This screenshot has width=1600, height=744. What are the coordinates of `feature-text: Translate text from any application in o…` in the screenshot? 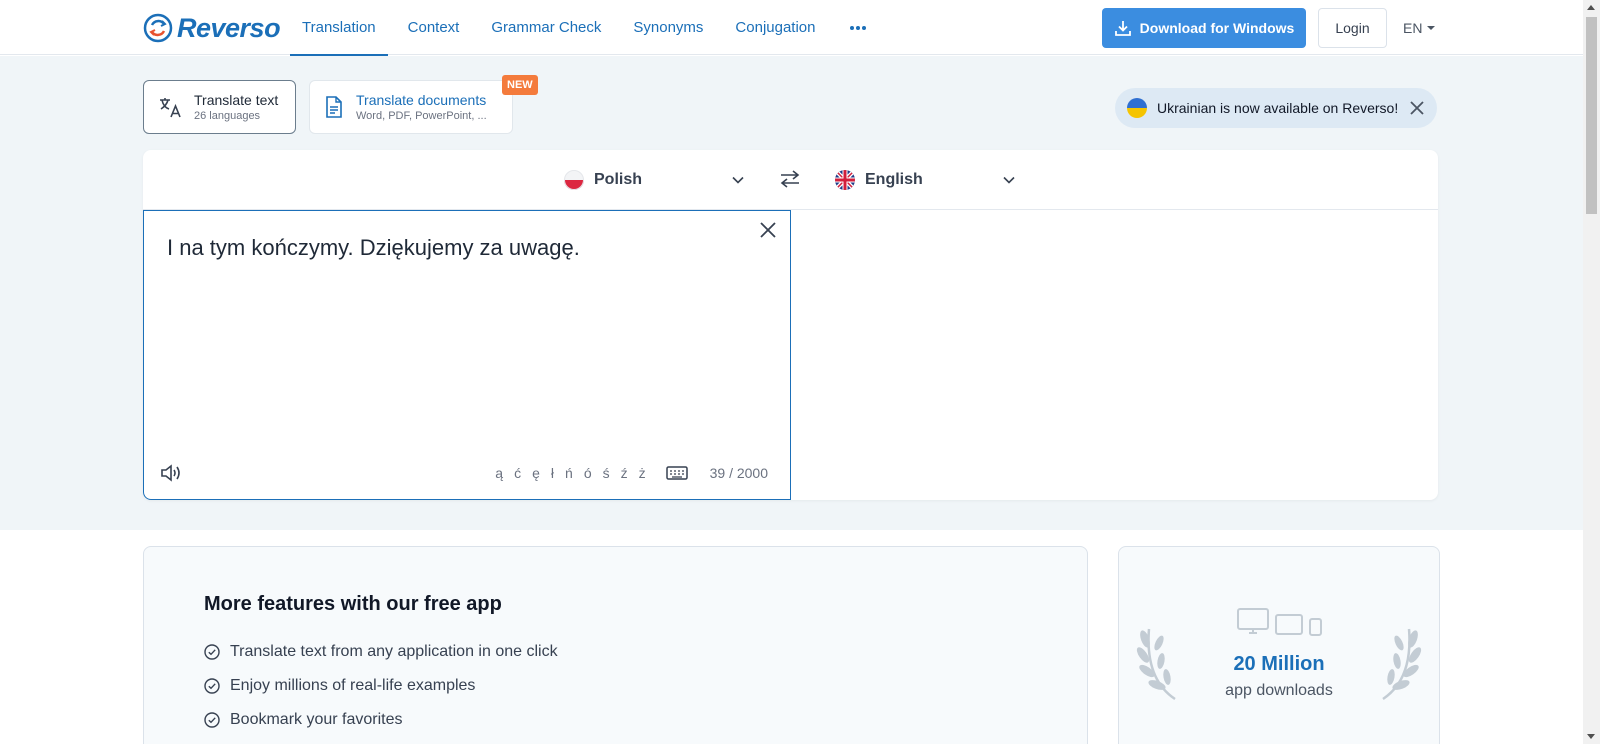 It's located at (394, 651).